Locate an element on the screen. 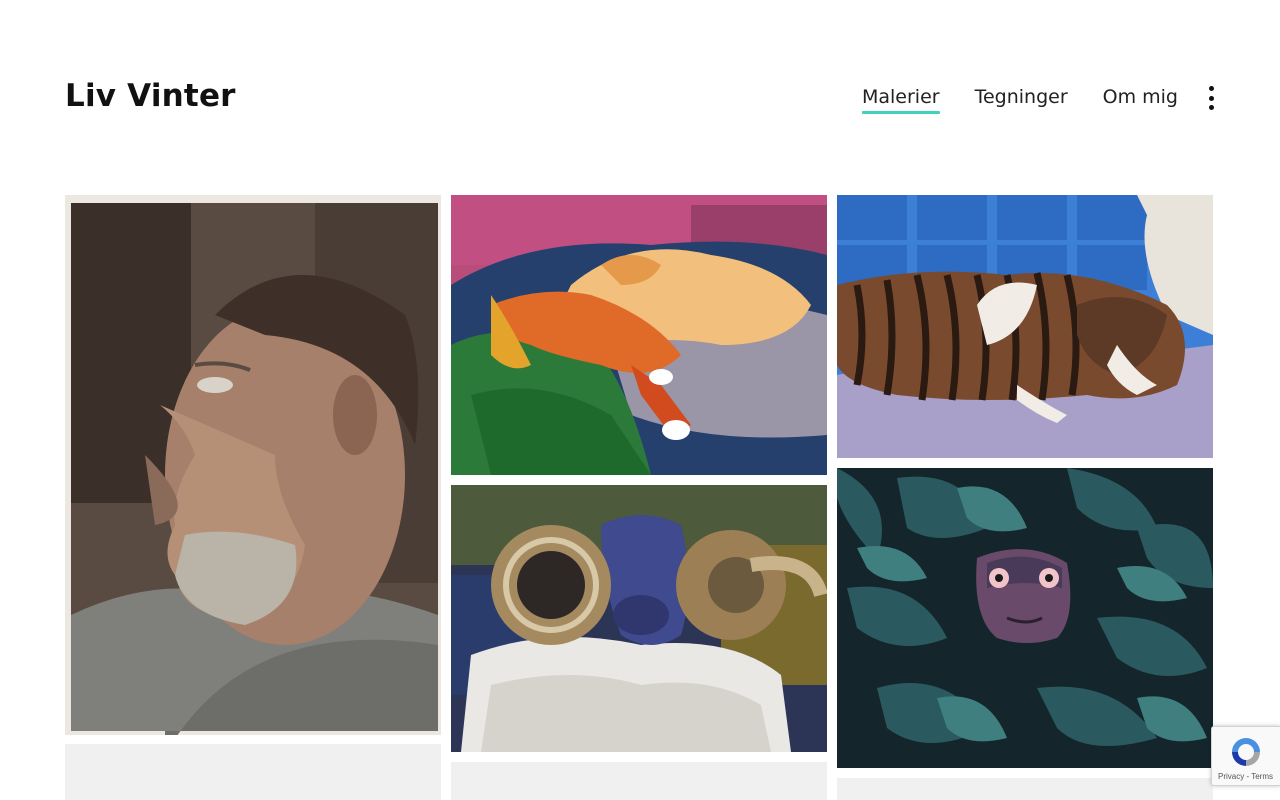 The image size is (1280, 800). painting-brindle-greyhound is located at coordinates (1025, 326).